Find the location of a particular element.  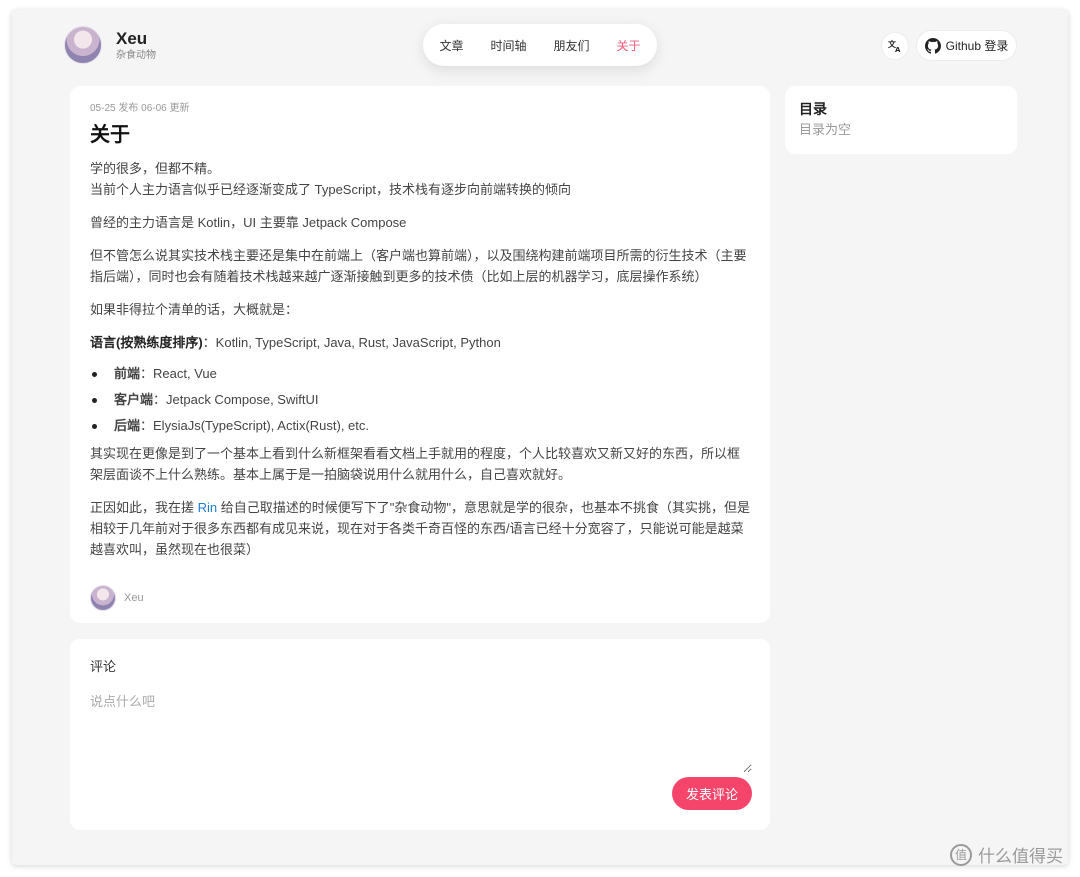

paragraph-2: 曾经的主力语言是 Kotlin，UI 主要靠 Jetpack Compose is located at coordinates (248, 222).